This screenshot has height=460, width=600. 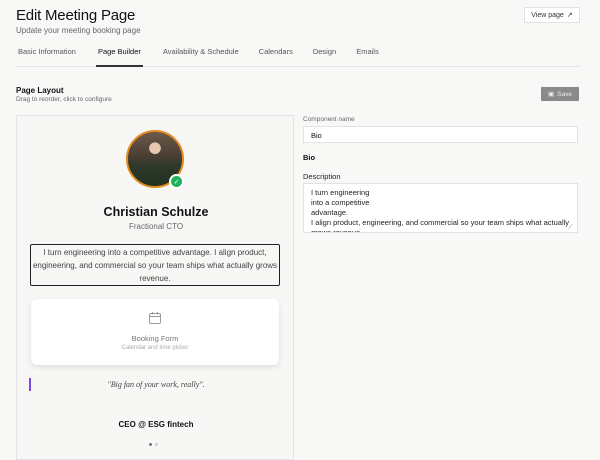 What do you see at coordinates (156, 424) in the screenshot?
I see `testimonial-author: CEO @ ESG fintech` at bounding box center [156, 424].